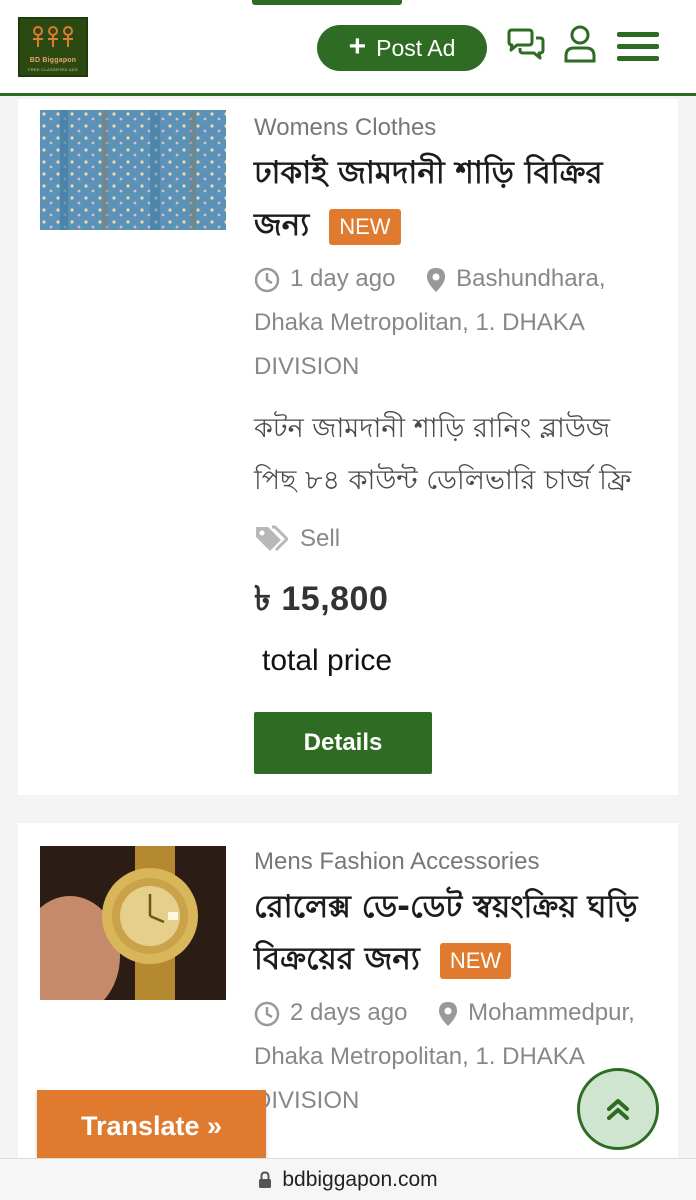 Image resolution: width=696 pixels, height=1200 pixels. I want to click on logo-tagline: FREE CLASSIFIED ADS, so click(53, 69).